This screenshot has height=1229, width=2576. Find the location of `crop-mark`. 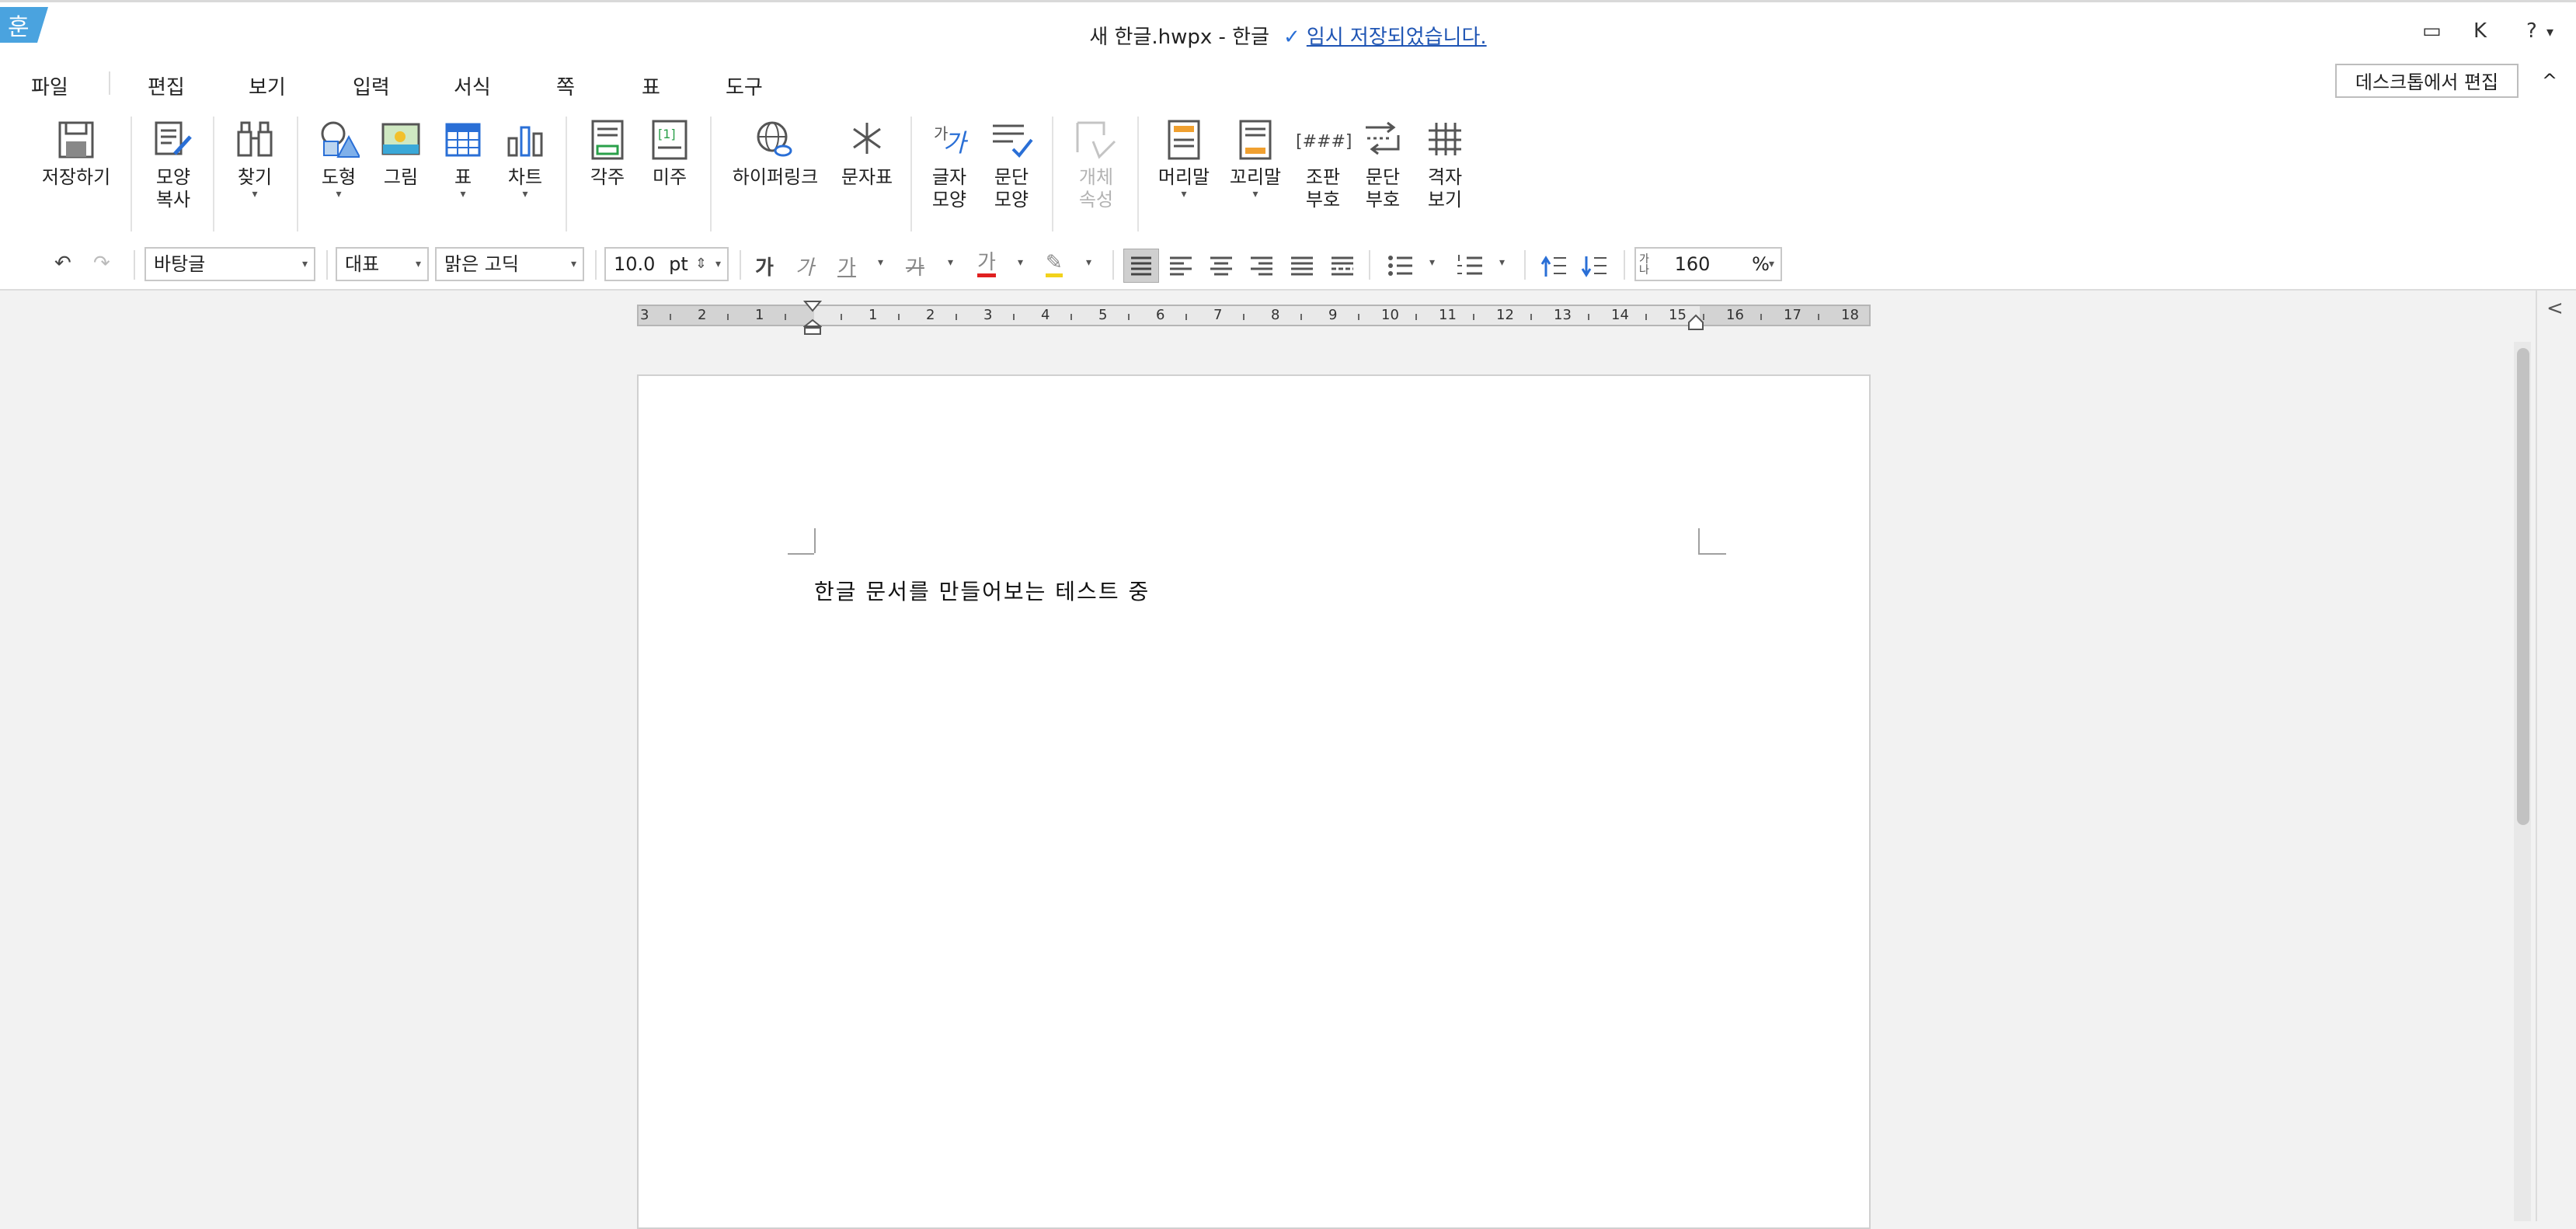

crop-mark is located at coordinates (815, 540).